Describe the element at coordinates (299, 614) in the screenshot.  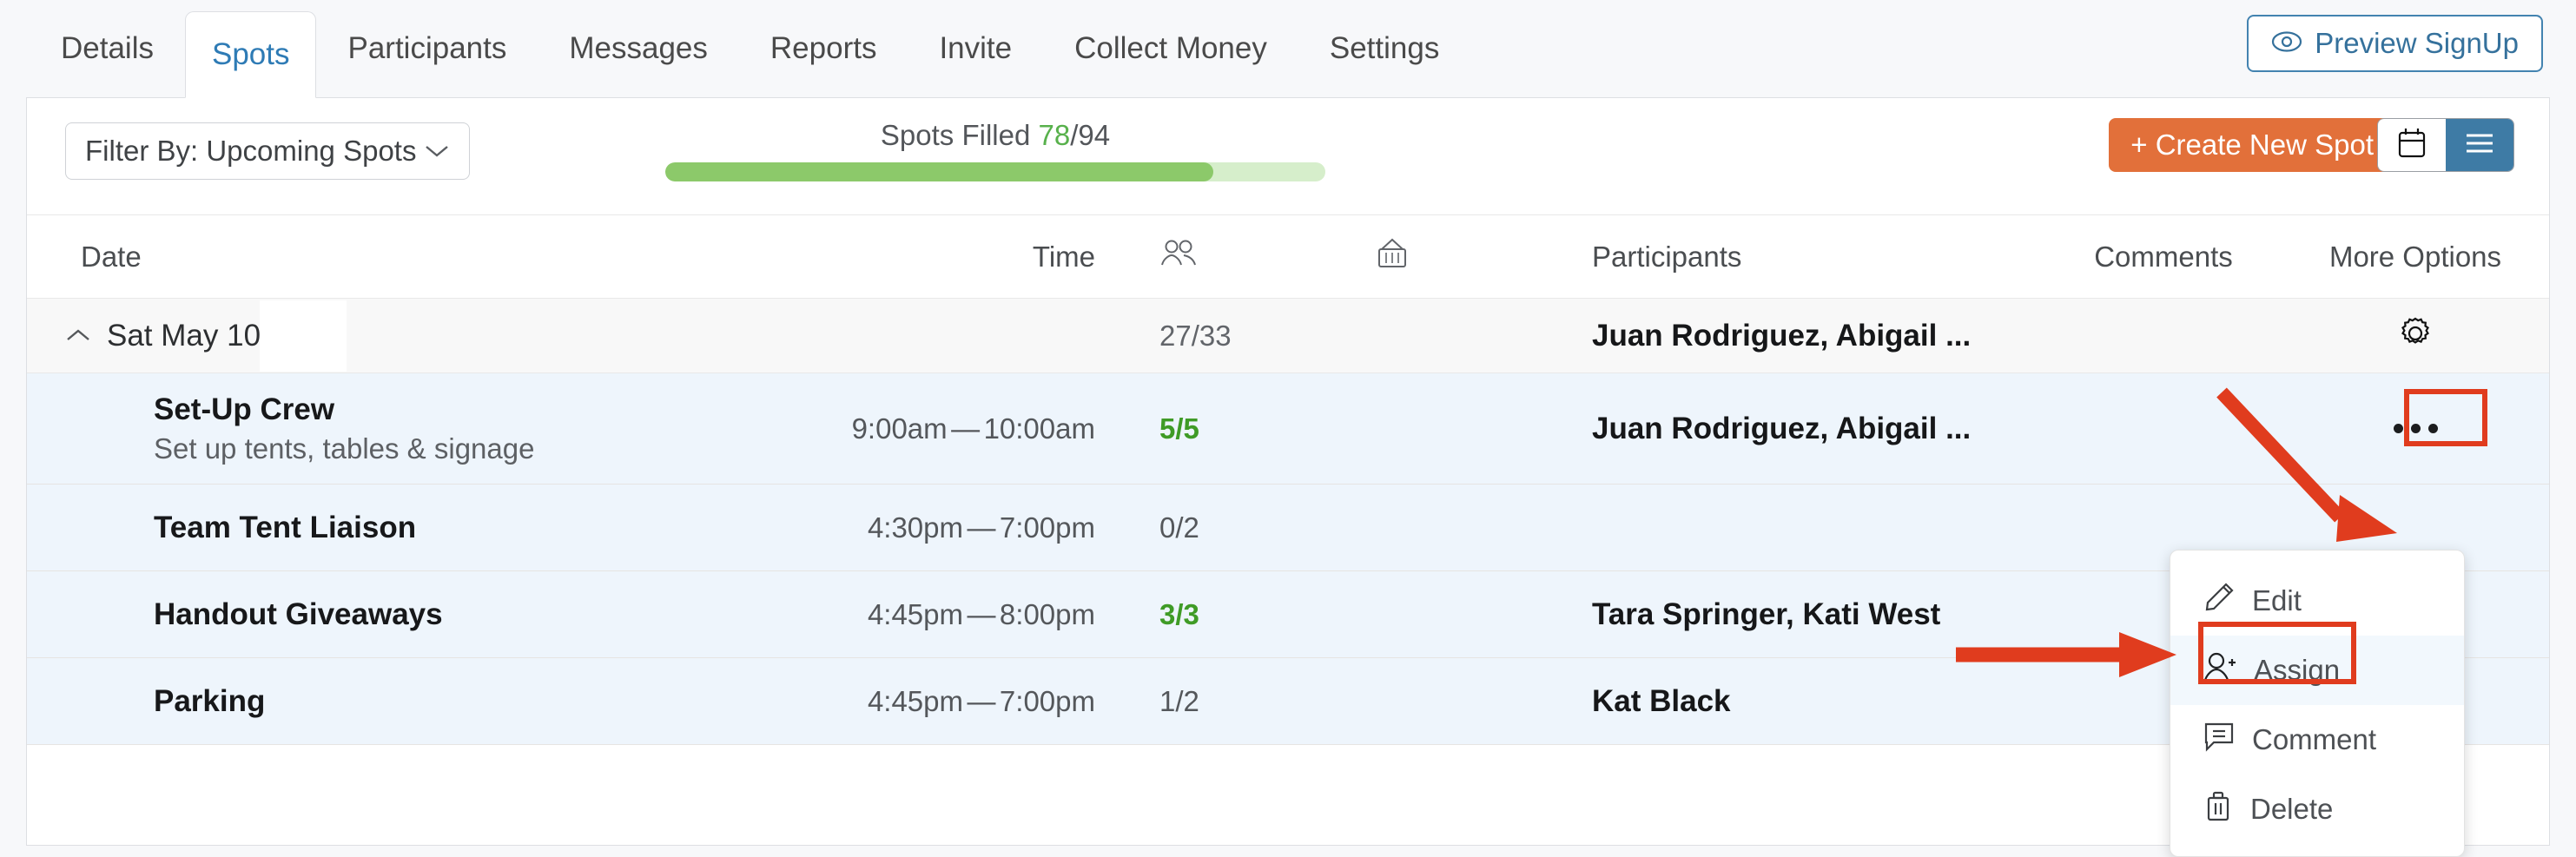
I see `spot-title: Handout Giveaways` at that location.